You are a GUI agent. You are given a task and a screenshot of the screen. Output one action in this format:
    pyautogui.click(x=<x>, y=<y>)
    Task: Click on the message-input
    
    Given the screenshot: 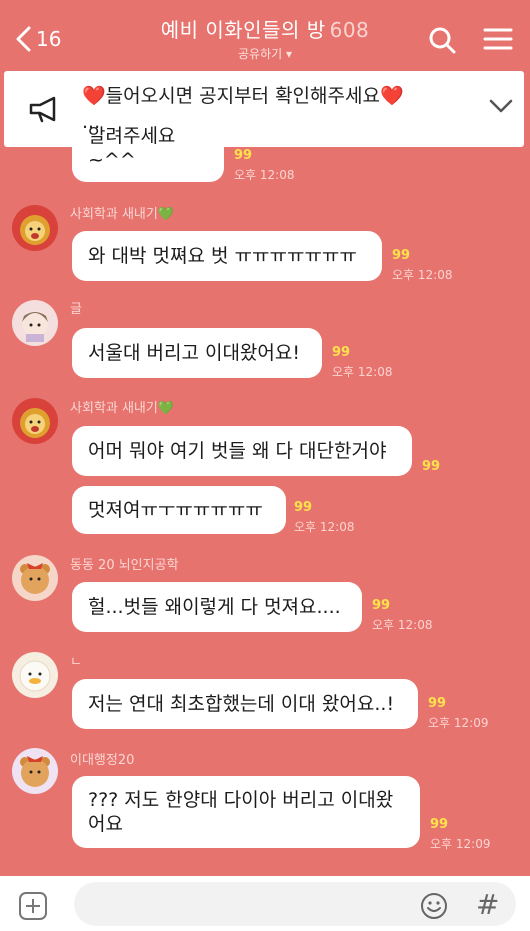 What is the action you would take?
    pyautogui.click(x=295, y=904)
    